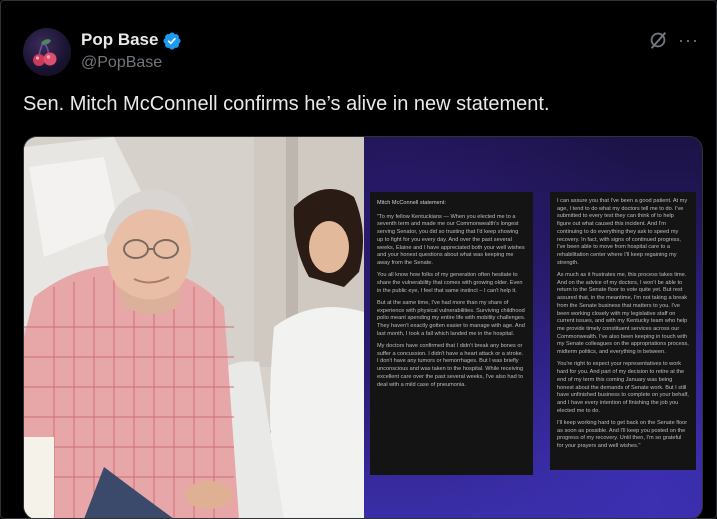  What do you see at coordinates (121, 63) in the screenshot?
I see `author-handle: @PopBase` at bounding box center [121, 63].